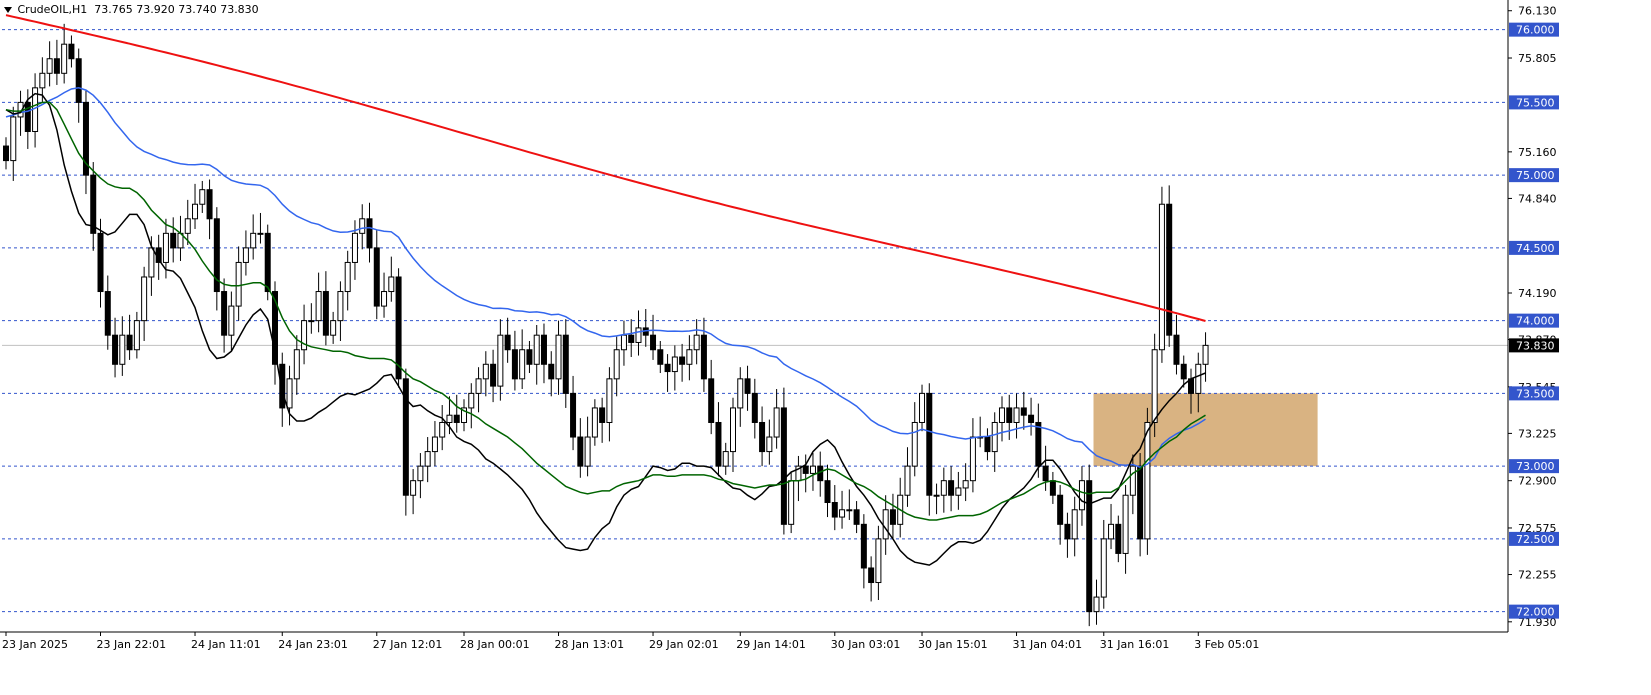 The height and width of the screenshot is (695, 1651). Describe the element at coordinates (1537, 11) in the screenshot. I see `y-tick-label: 76.130` at that location.